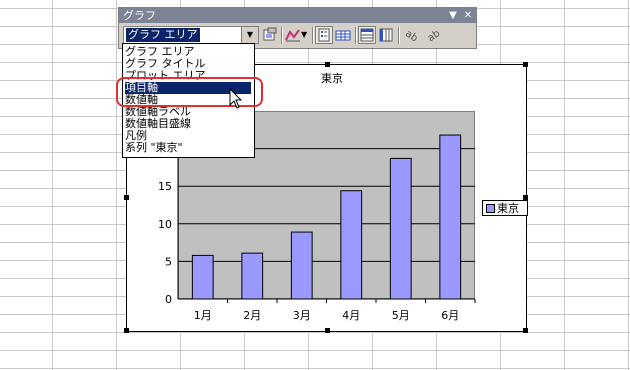 The image size is (630, 370). I want to click on resize-handle-right, so click(525, 197).